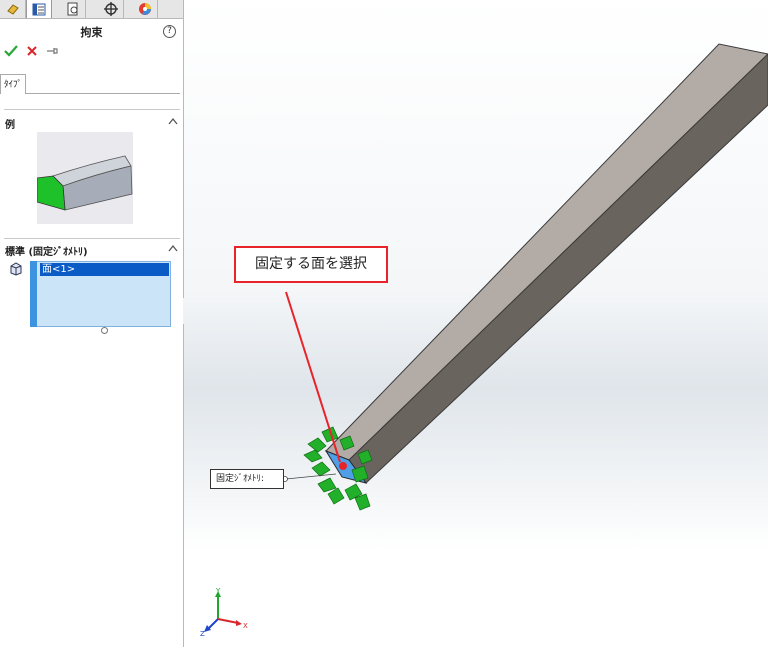  Describe the element at coordinates (13, 9) in the screenshot. I see `assembly-icon` at that location.